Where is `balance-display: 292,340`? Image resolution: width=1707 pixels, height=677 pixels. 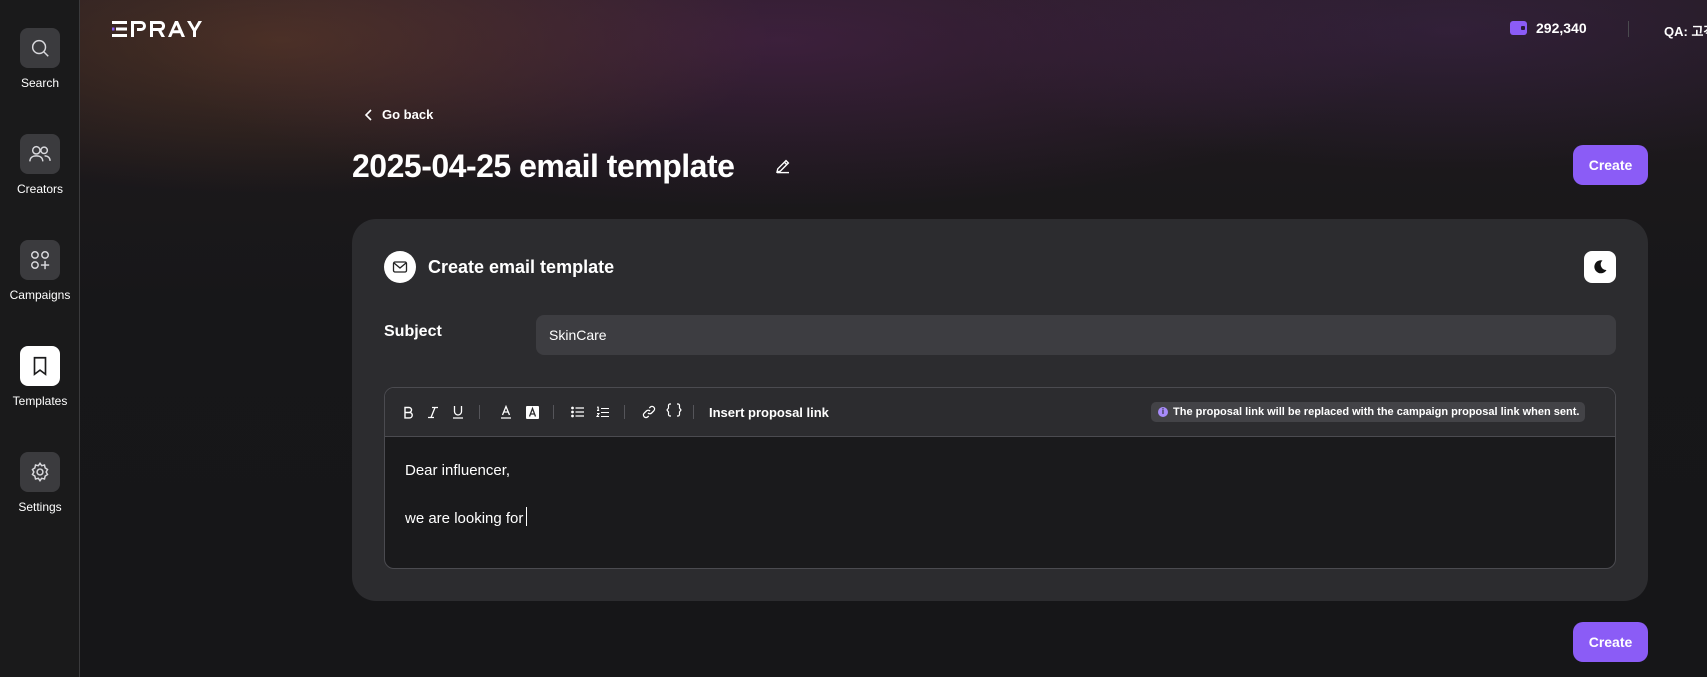
balance-display: 292,340 is located at coordinates (1548, 28).